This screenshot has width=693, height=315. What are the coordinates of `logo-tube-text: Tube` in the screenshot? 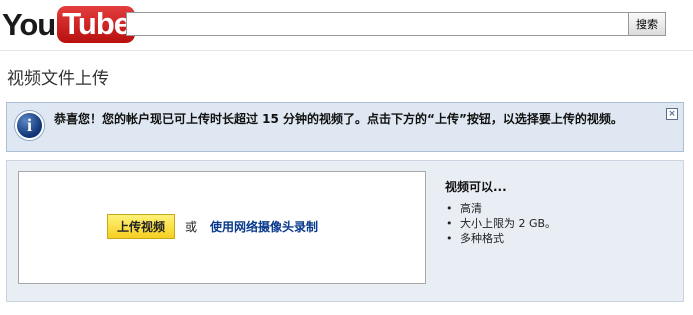 It's located at (96, 24).